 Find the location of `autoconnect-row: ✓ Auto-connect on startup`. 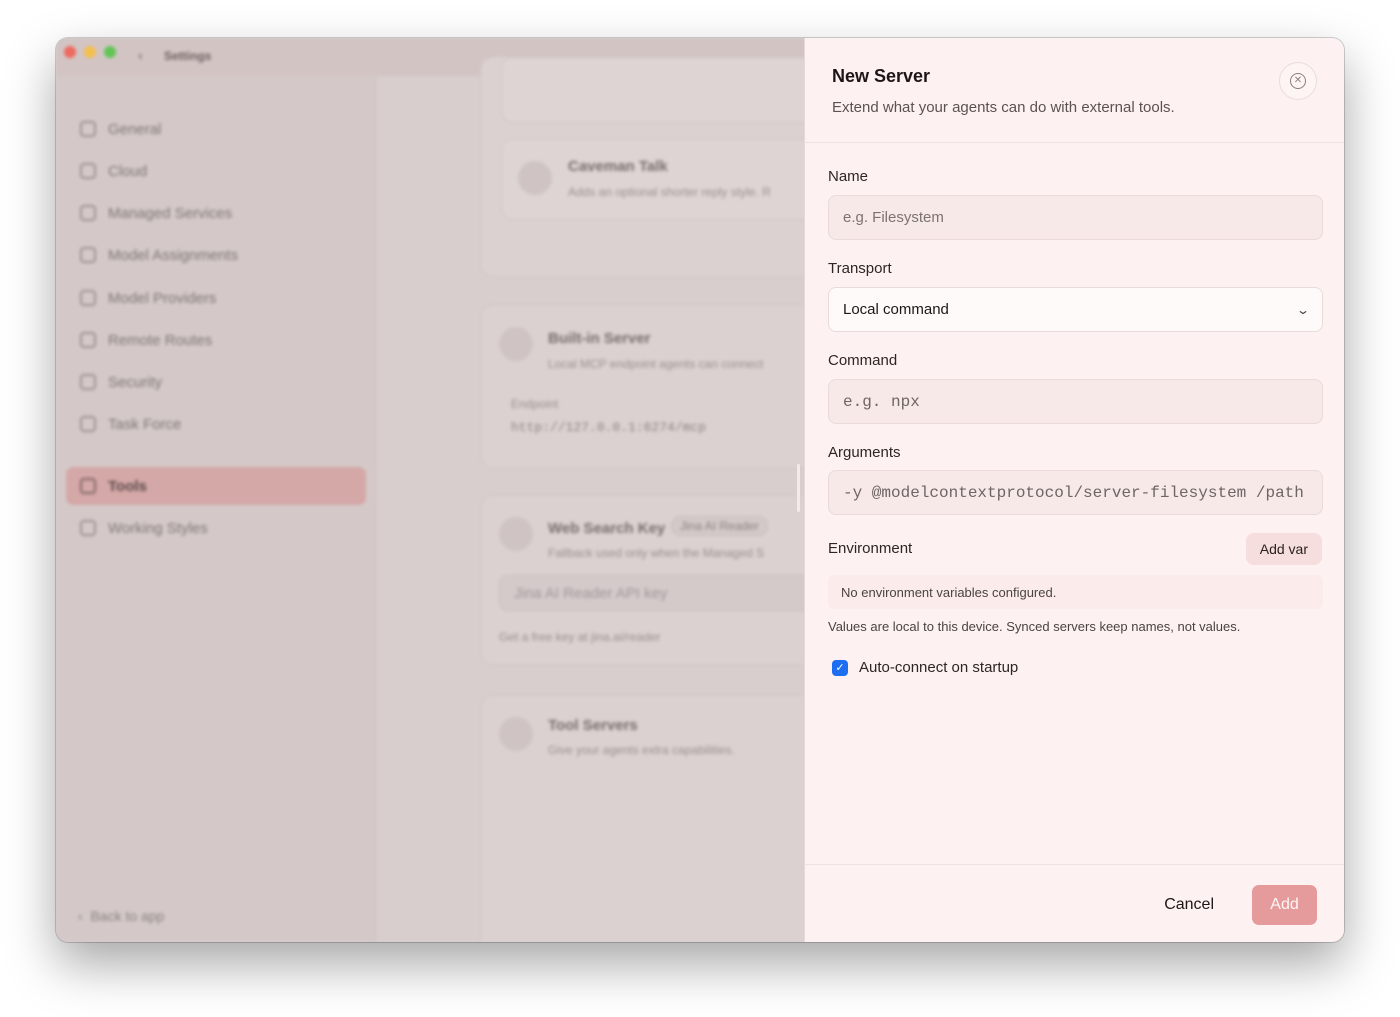

autoconnect-row: ✓ Auto-connect on startup is located at coordinates (925, 667).